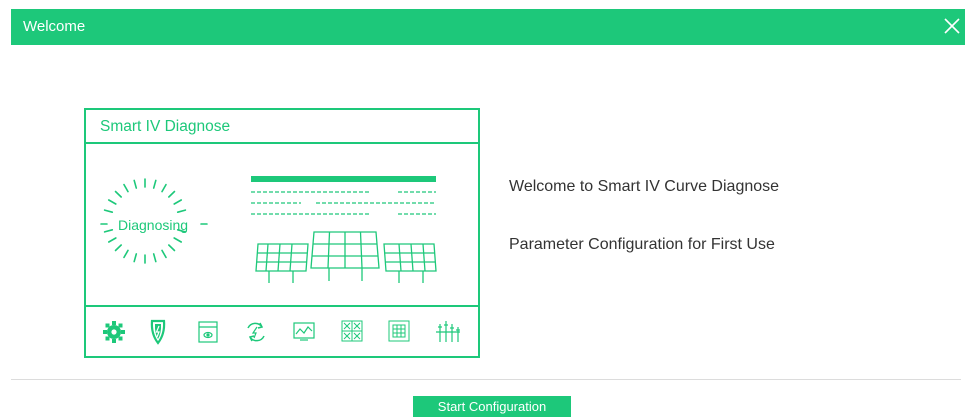  What do you see at coordinates (644, 186) in the screenshot?
I see `welcome-message: Welcome to Smart IV Curve Diagnose` at bounding box center [644, 186].